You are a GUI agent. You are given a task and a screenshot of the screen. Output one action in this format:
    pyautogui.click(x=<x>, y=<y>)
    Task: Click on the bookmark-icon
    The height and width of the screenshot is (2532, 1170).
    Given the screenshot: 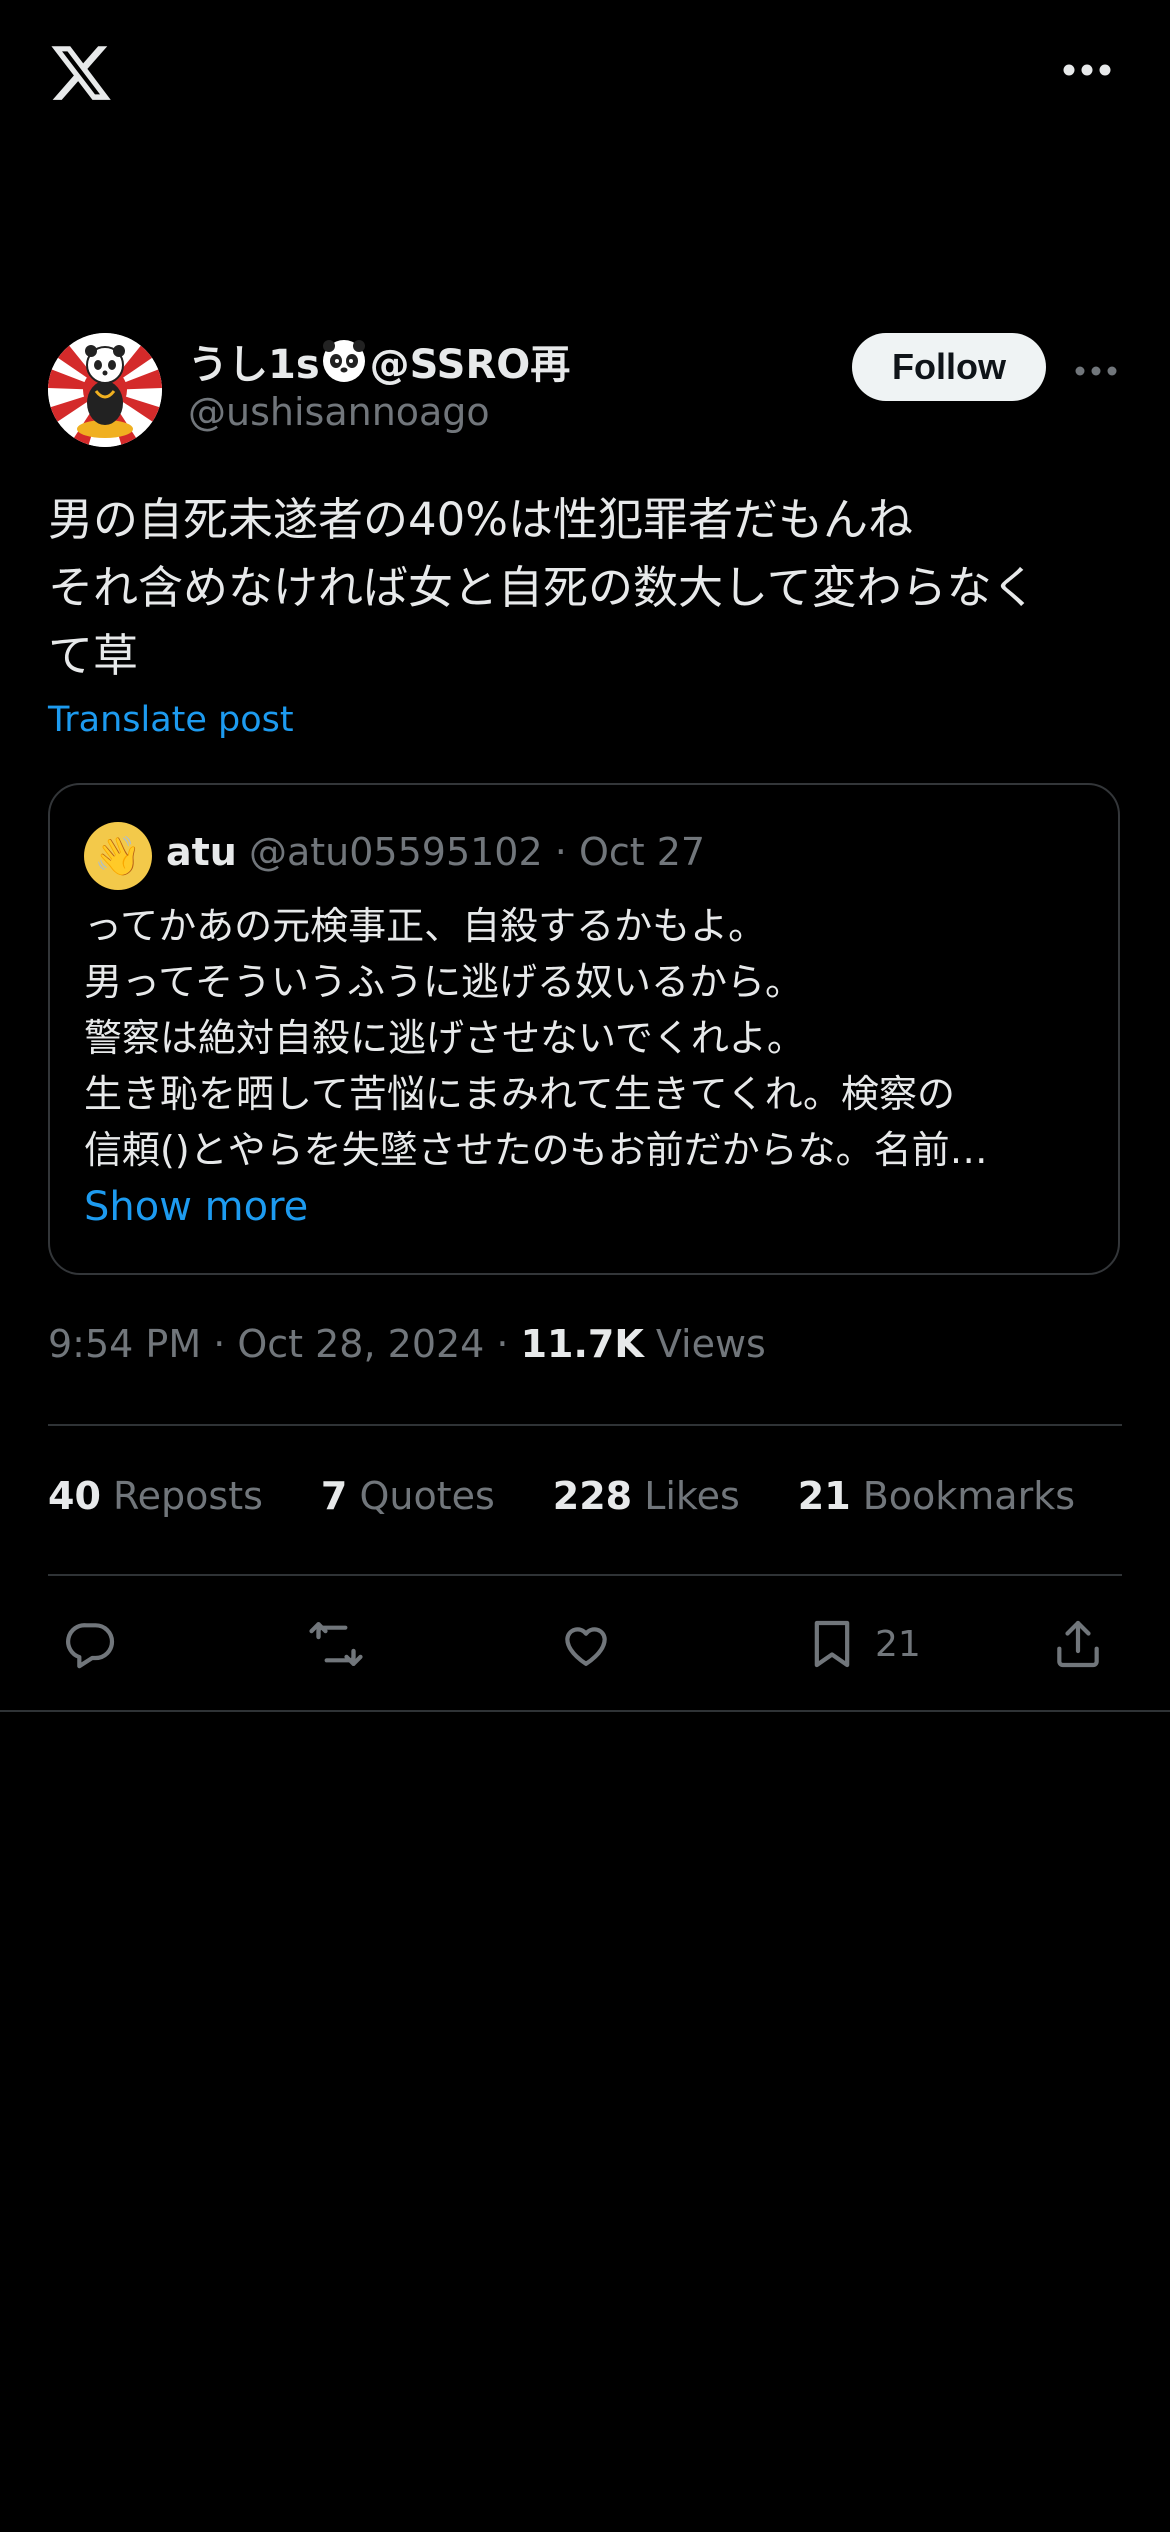 What is the action you would take?
    pyautogui.click(x=832, y=1644)
    